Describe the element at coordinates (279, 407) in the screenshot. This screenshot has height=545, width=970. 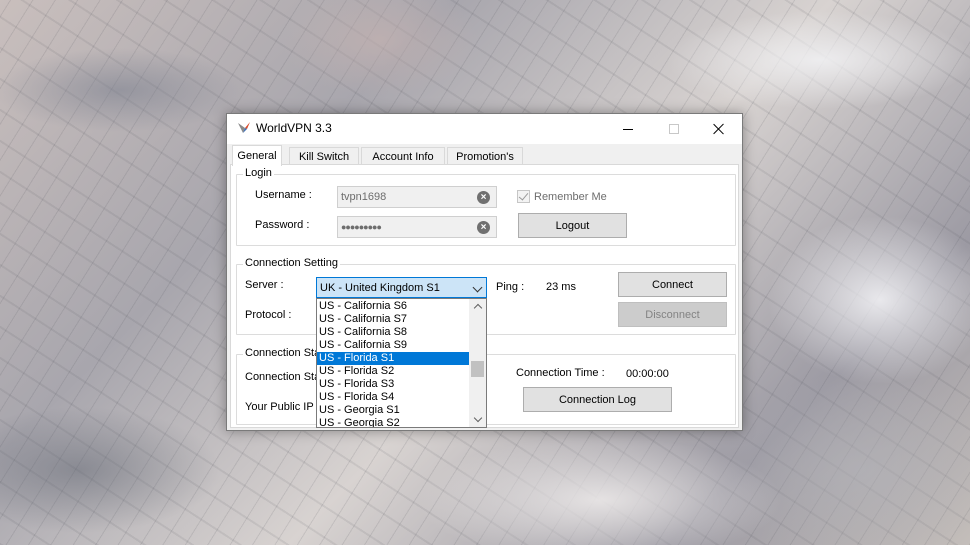
I see `public-ip-label: Your Public IP` at that location.